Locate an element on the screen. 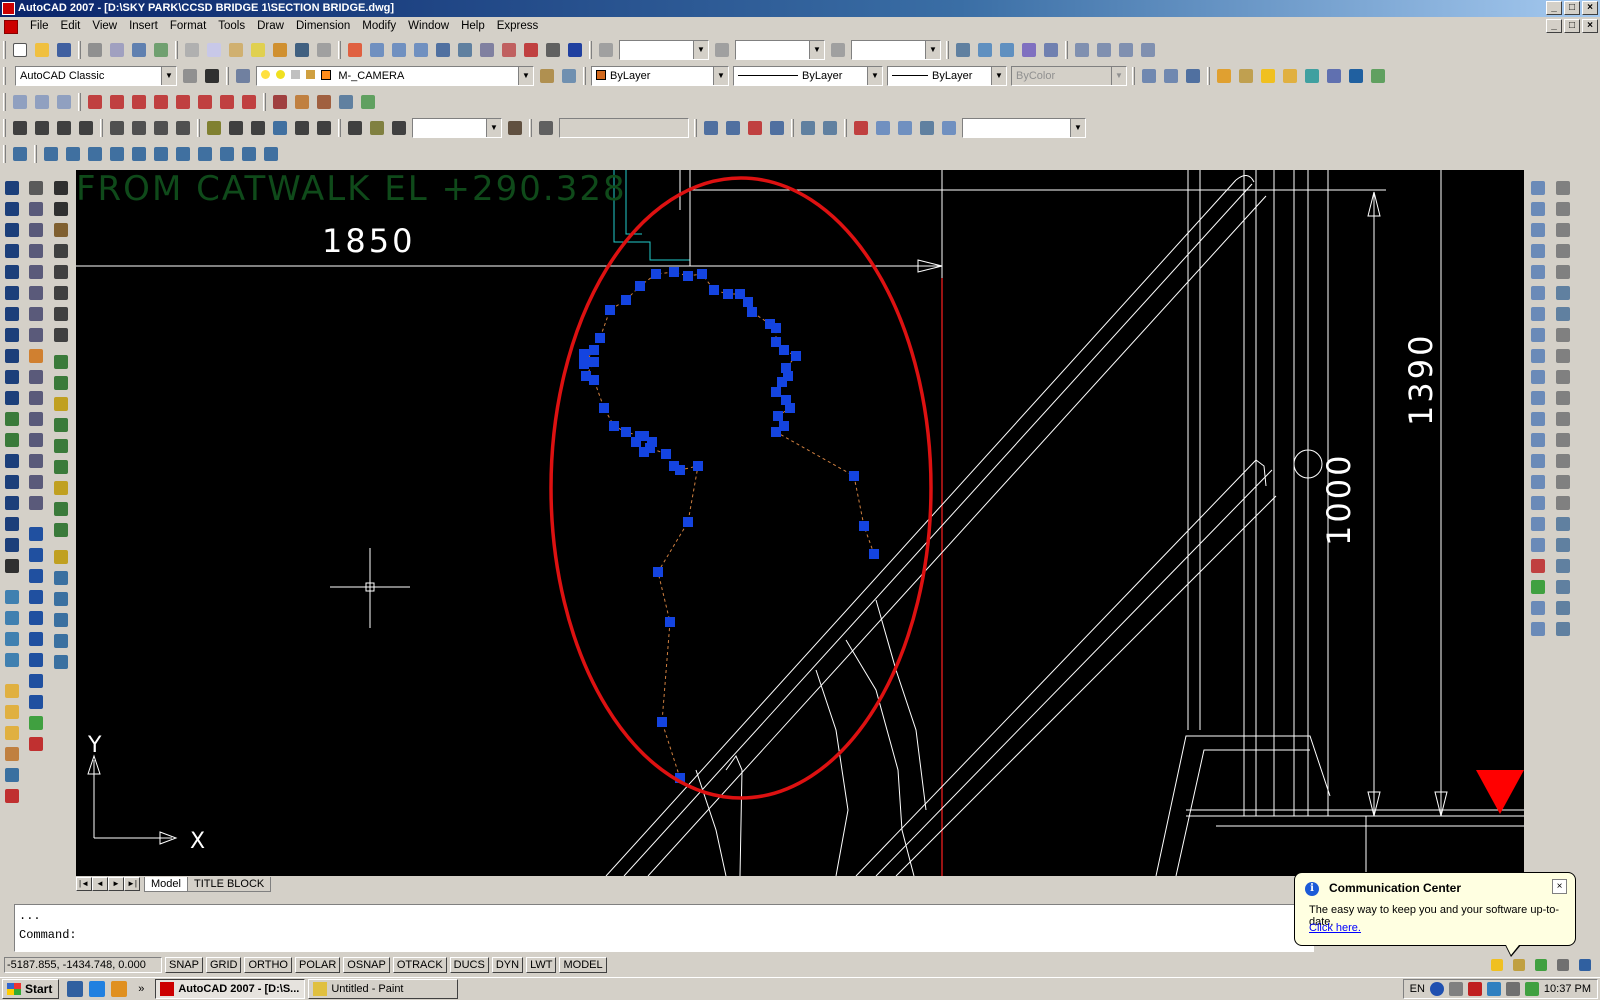 This screenshot has height=1000, width=1600. justify-text-icon is located at coordinates (61, 335).